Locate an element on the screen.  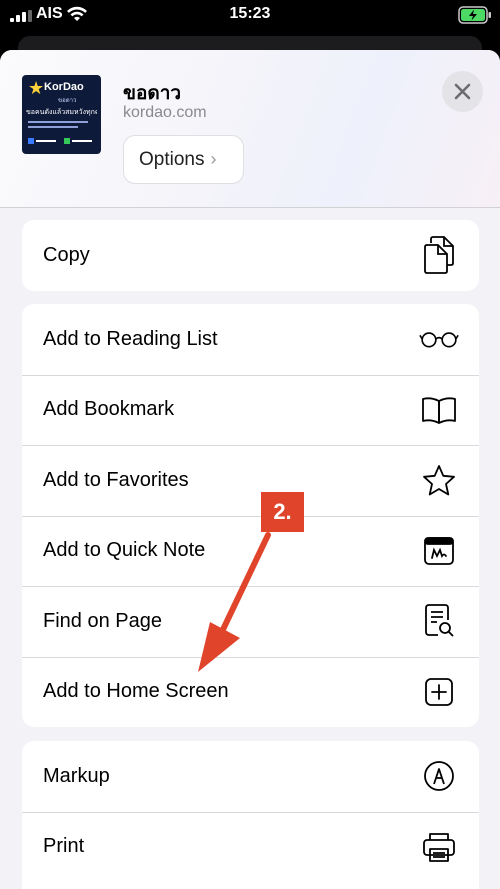
thumbnail-subtitle: ขอดาว is located at coordinates (67, 101).